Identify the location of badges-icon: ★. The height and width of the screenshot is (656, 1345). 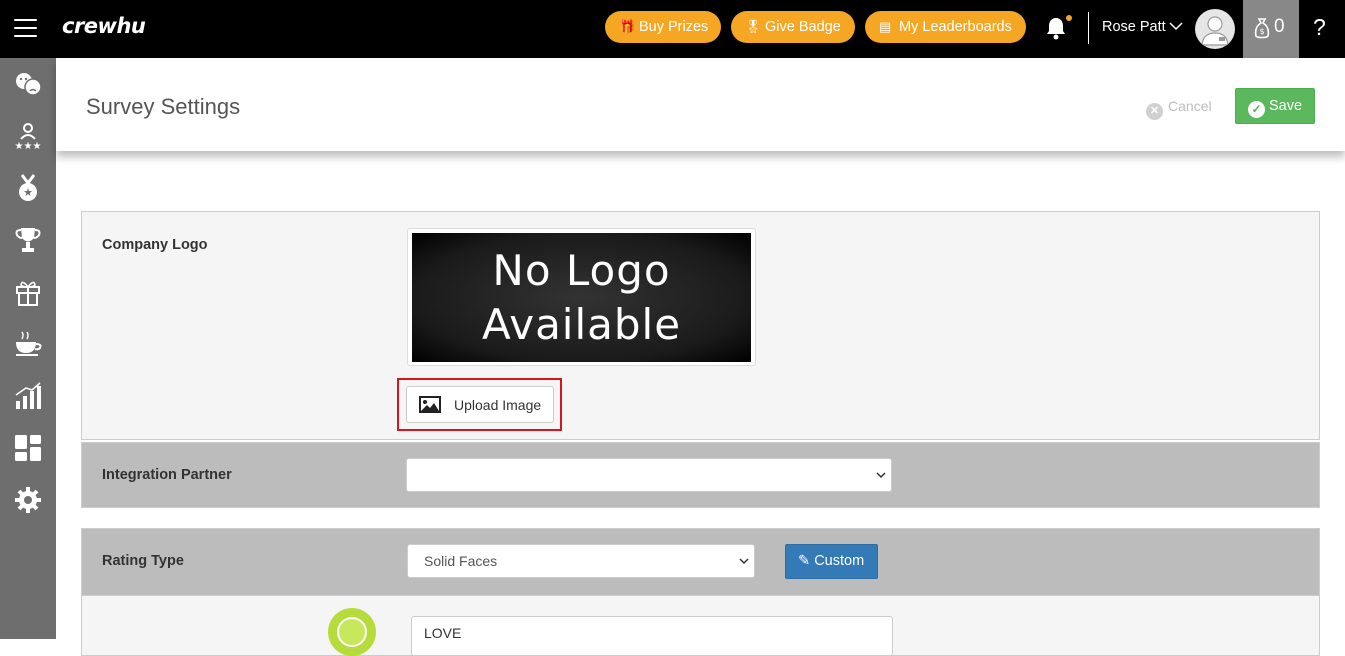
(28, 187).